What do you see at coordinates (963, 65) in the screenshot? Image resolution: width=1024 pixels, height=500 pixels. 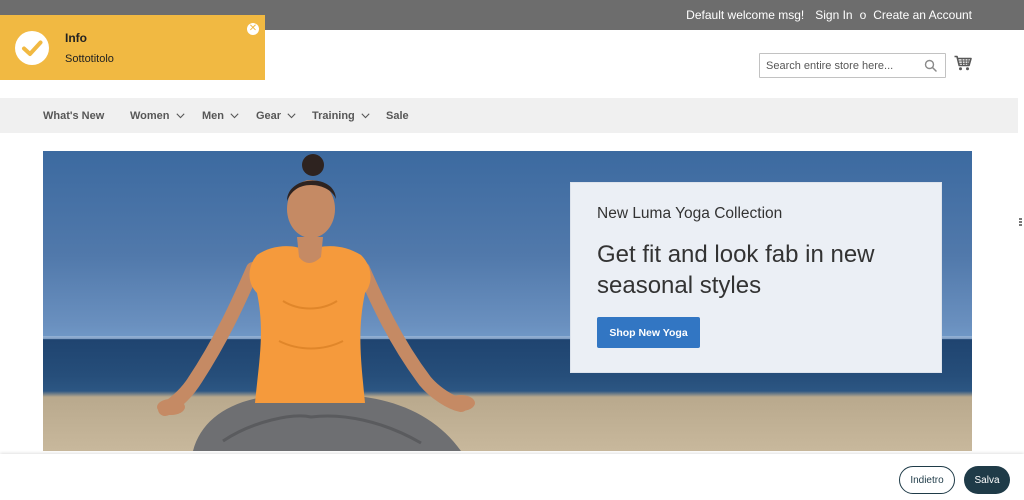 I see `cart-icon` at bounding box center [963, 65].